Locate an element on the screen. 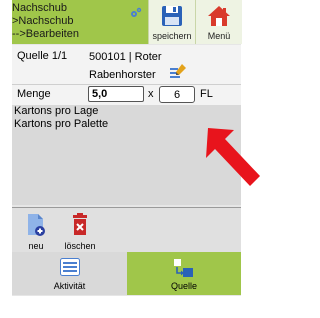 Image resolution: width=320 pixels, height=318 pixels. delete-button-label: löschen is located at coordinates (80, 246).